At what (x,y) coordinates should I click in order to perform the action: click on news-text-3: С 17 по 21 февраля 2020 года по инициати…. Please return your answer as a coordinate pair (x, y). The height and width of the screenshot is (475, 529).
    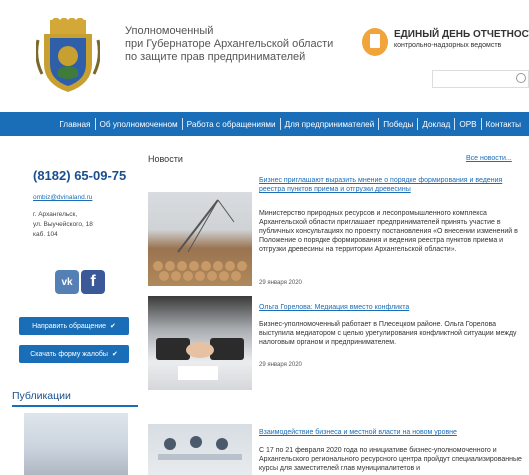
    Looking at the image, I should click on (390, 459).